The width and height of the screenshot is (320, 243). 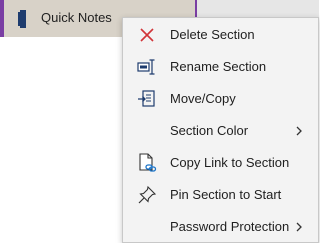 I want to click on menu-item-pin-section: Pin Section to Start, so click(x=220, y=195).